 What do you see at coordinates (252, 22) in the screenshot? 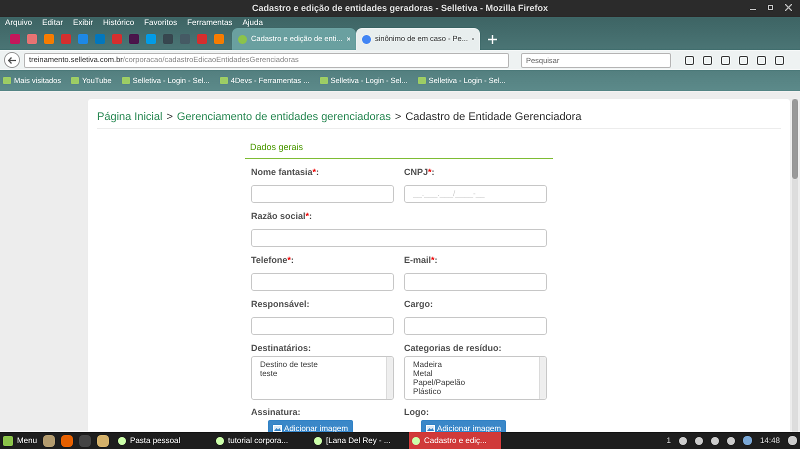
I see `menu-item: Ajuda` at bounding box center [252, 22].